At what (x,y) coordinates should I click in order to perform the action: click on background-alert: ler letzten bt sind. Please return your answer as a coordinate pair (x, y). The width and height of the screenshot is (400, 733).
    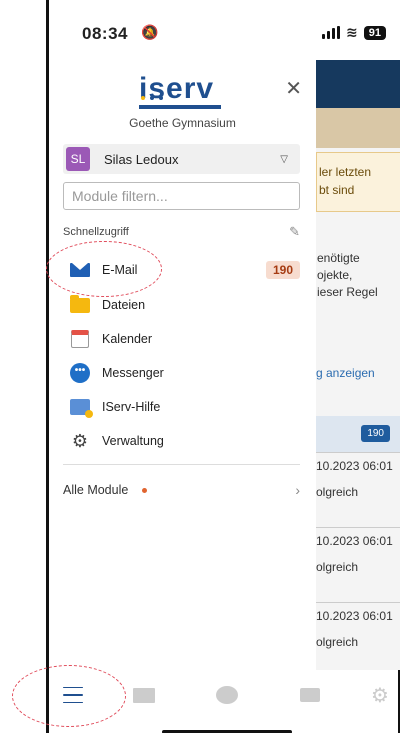
    Looking at the image, I should click on (358, 182).